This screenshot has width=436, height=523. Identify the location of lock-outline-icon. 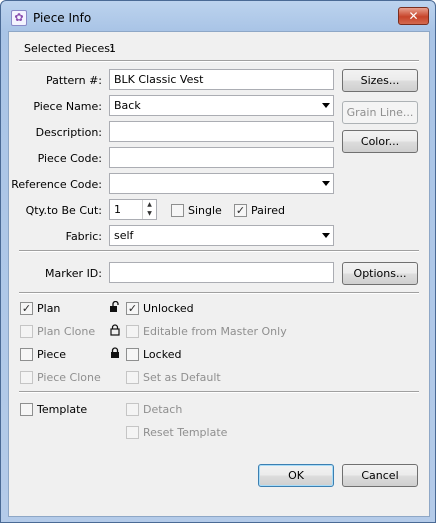
(115, 330).